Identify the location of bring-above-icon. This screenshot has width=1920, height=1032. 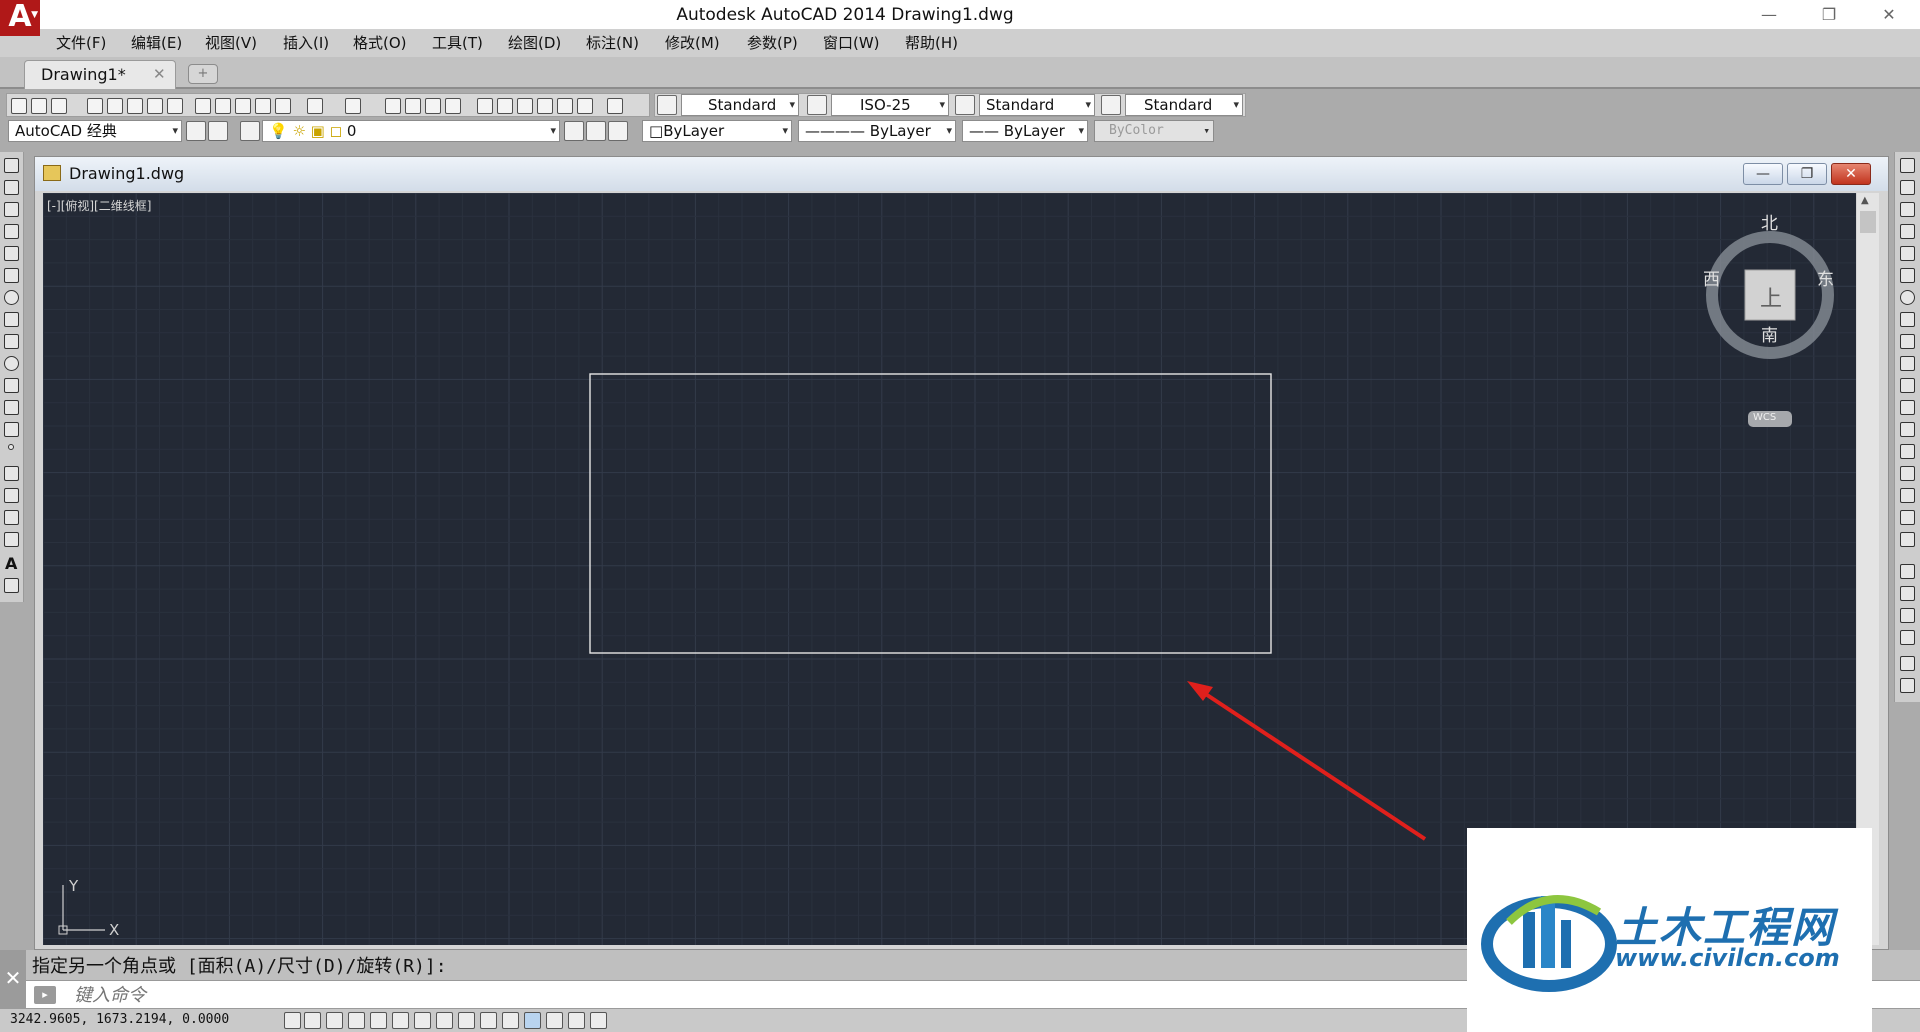
(1907, 615).